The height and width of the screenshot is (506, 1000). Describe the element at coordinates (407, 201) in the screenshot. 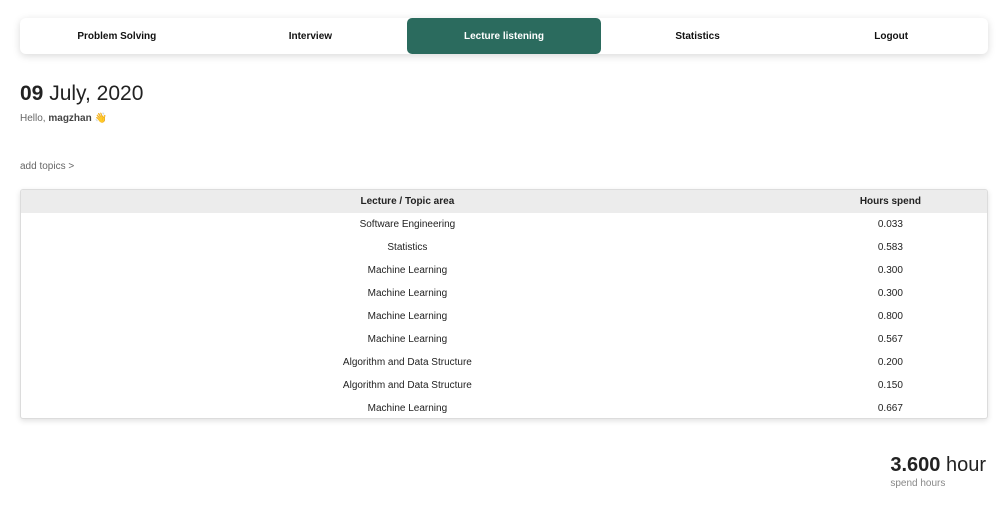

I see `column-header-topic: Lecture / Topic area` at that location.